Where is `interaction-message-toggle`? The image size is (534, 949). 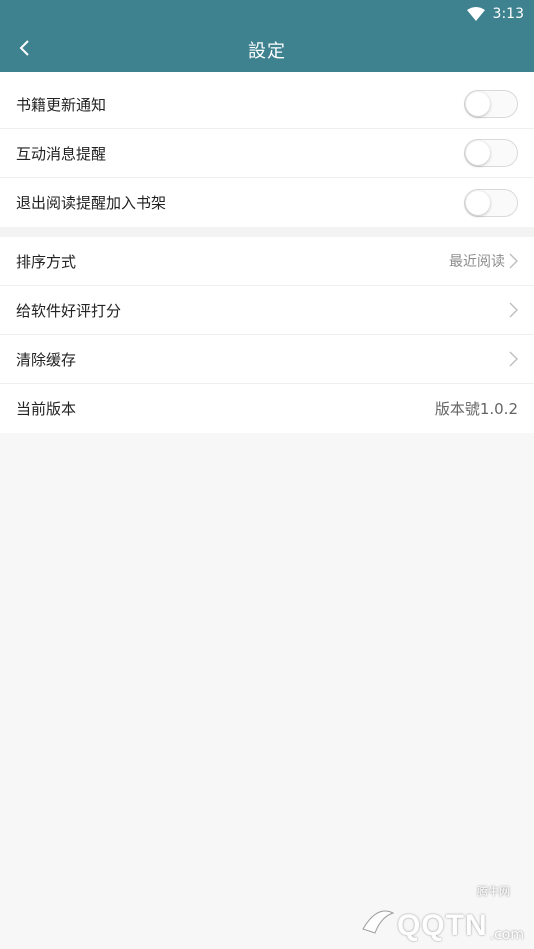 interaction-message-toggle is located at coordinates (491, 153).